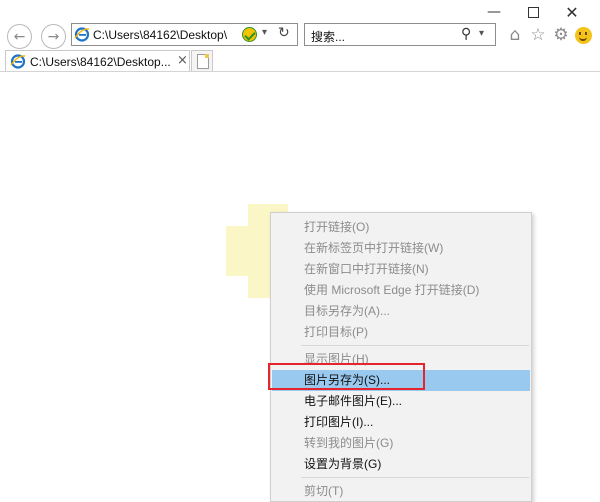  Describe the element at coordinates (284, 33) in the screenshot. I see `refresh-icon: ↻` at that location.